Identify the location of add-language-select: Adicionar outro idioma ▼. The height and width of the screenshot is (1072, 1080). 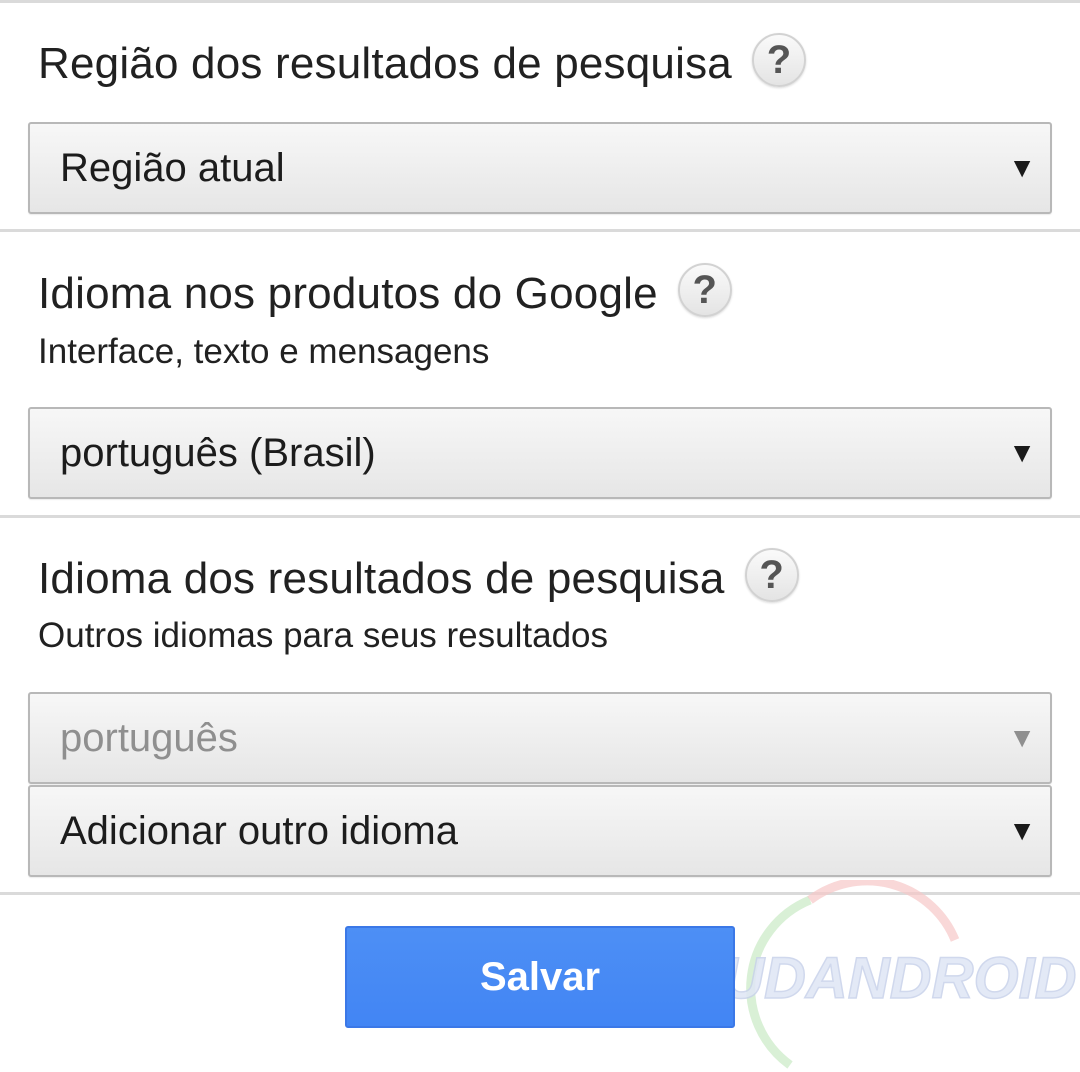
(540, 831).